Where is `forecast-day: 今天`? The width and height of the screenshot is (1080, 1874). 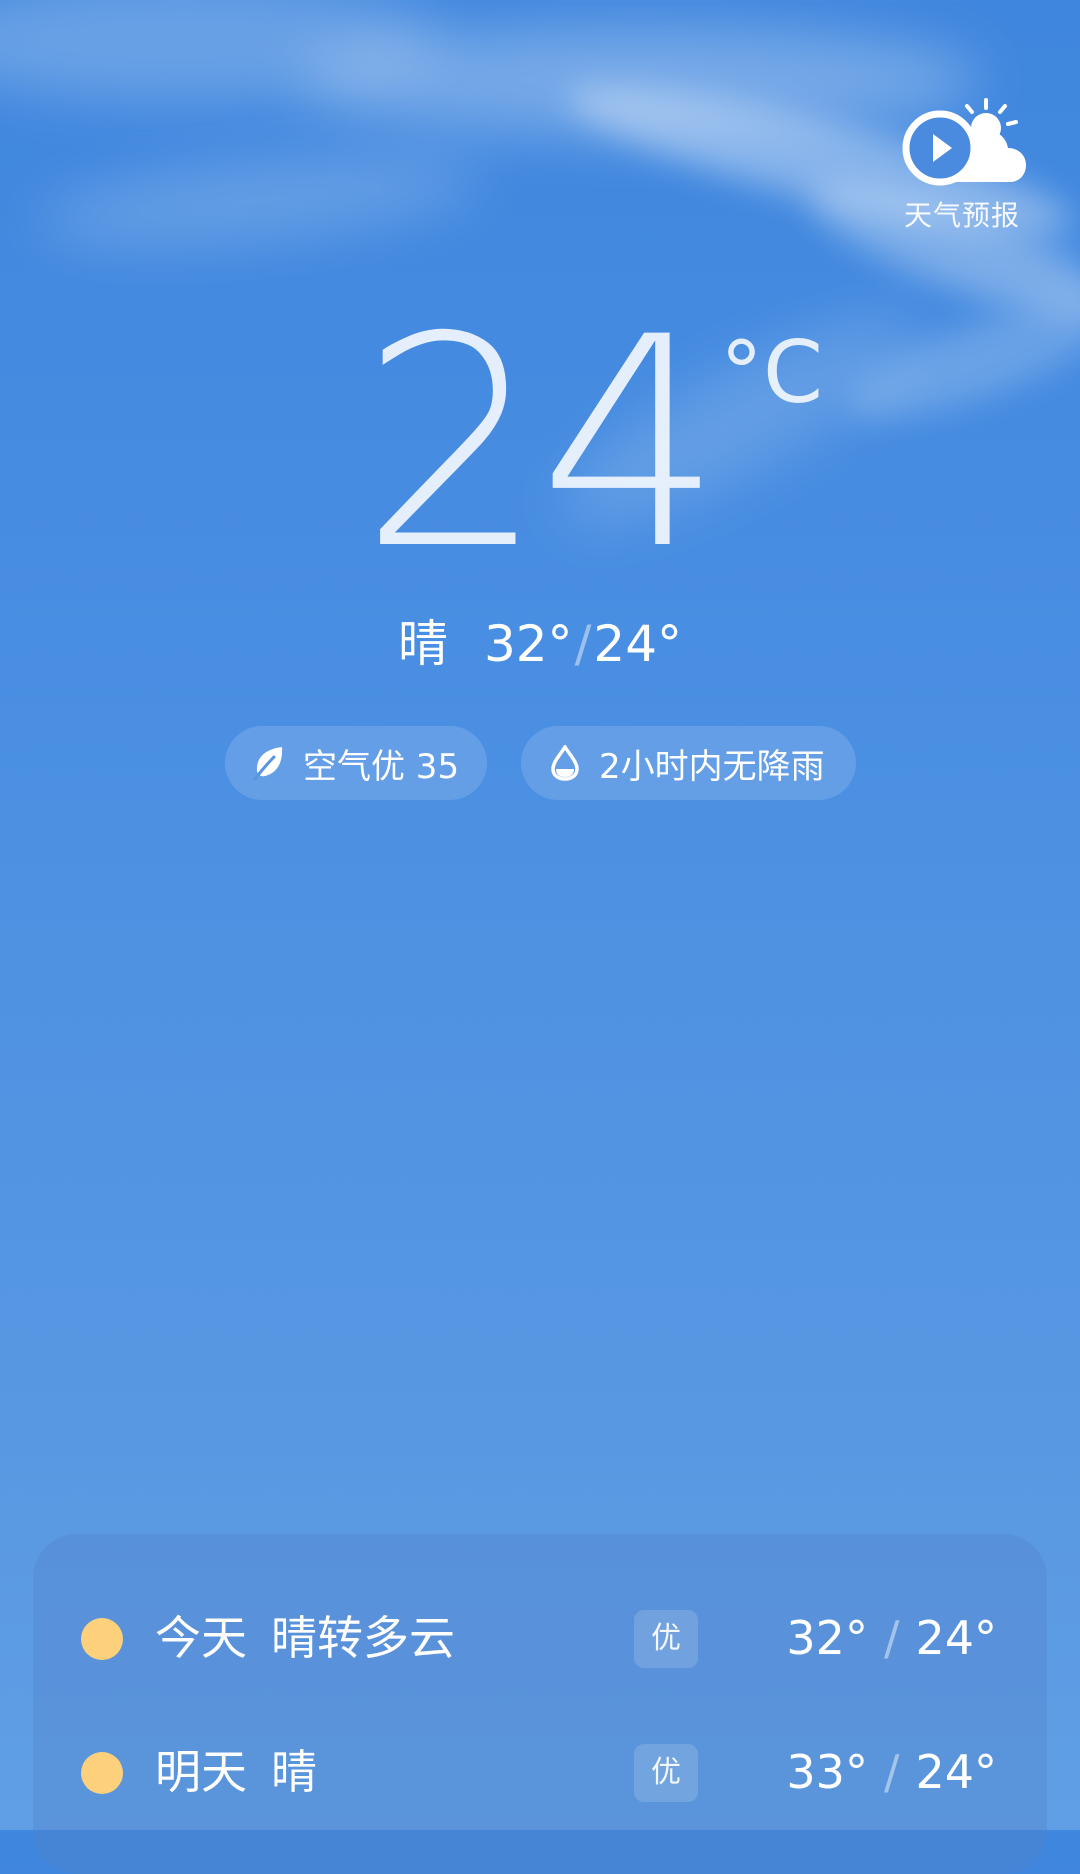
forecast-day: 今天 is located at coordinates (201, 1638).